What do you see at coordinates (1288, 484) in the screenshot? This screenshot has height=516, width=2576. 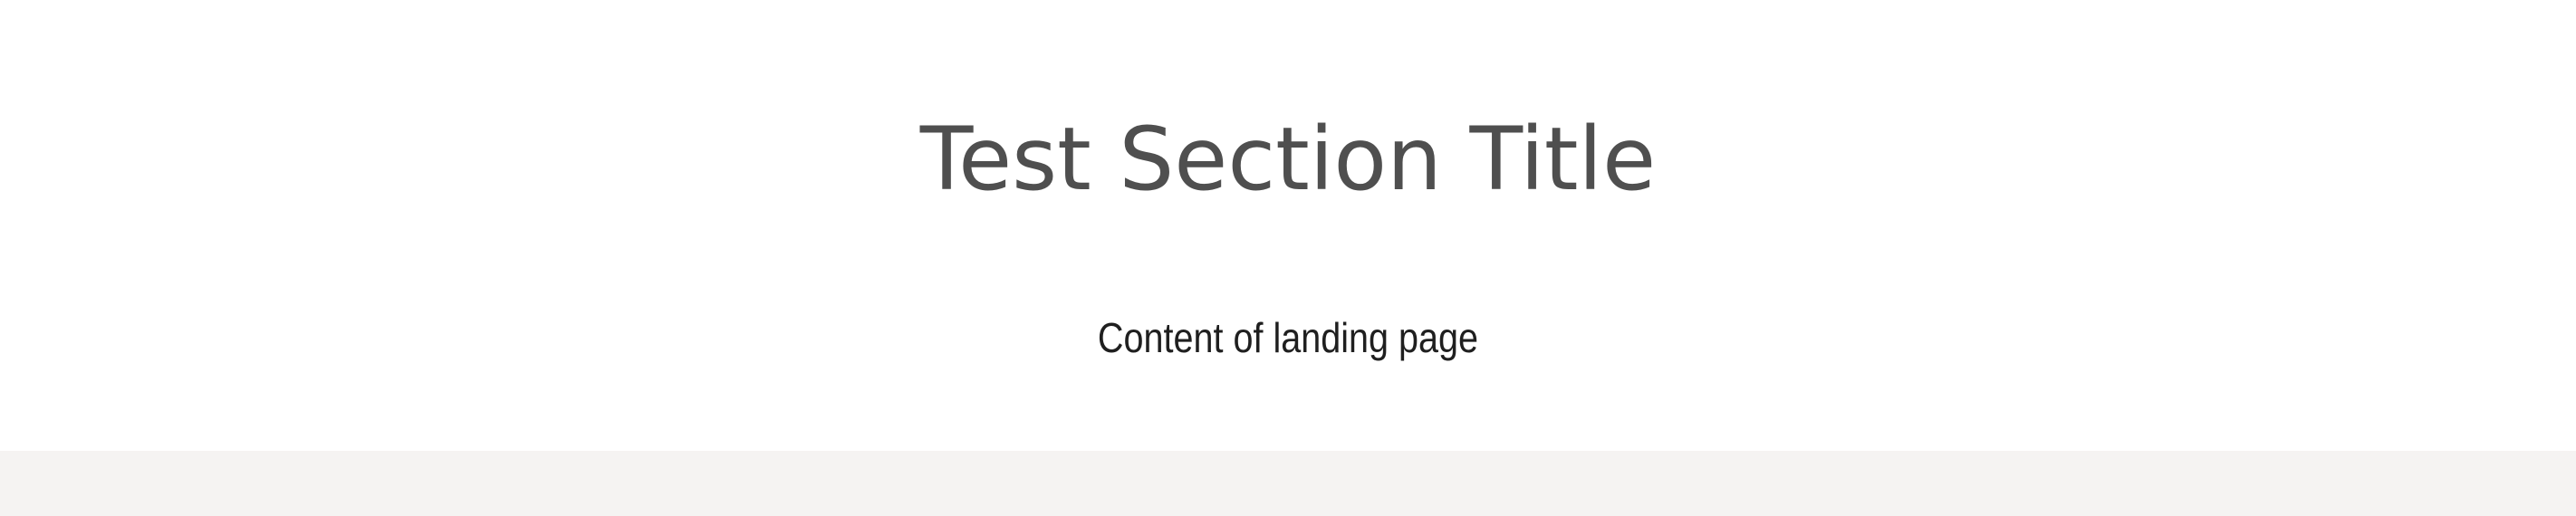 I see `footer-band` at bounding box center [1288, 484].